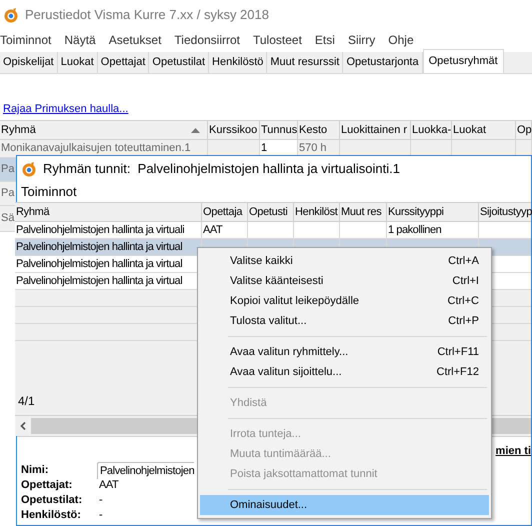 The height and width of the screenshot is (526, 532). I want to click on table-cell-text: 570 h, so click(313, 148).